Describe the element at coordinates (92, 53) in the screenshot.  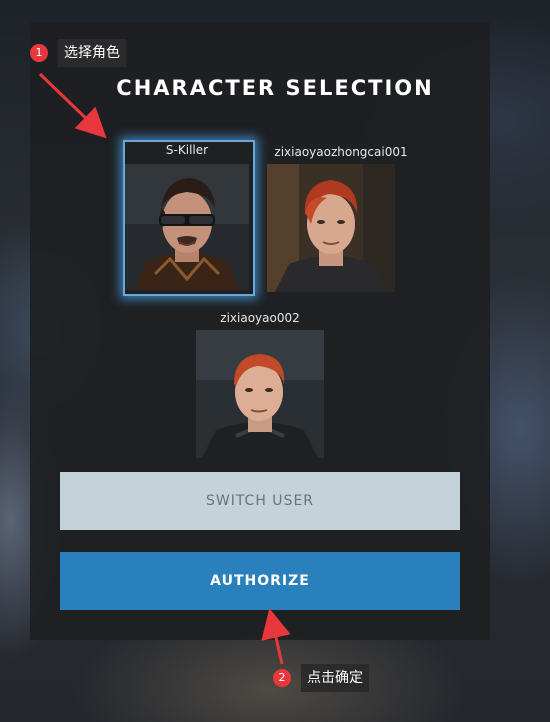
I see `annotation-label-1: 选择角色` at that location.